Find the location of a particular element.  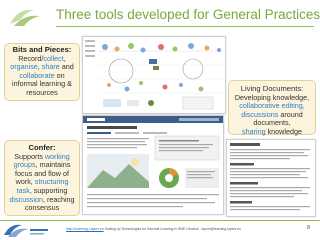

bits-screenshot-graphic is located at coordinates (154, 75).